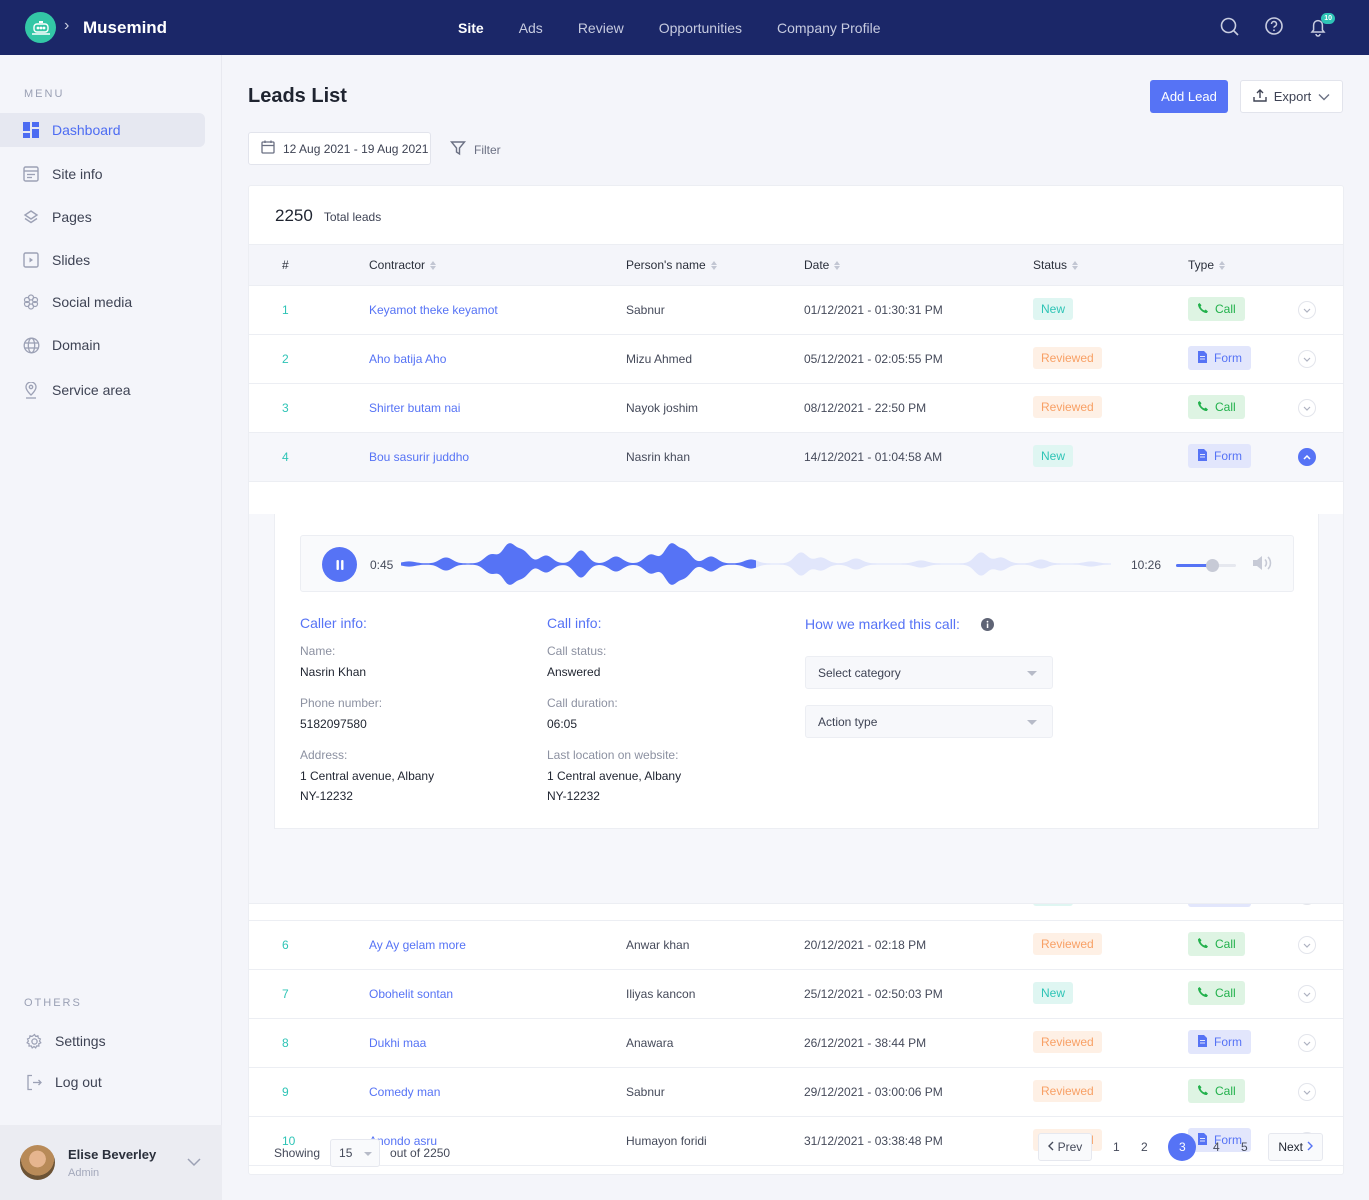  I want to click on social-icon, so click(31, 302).